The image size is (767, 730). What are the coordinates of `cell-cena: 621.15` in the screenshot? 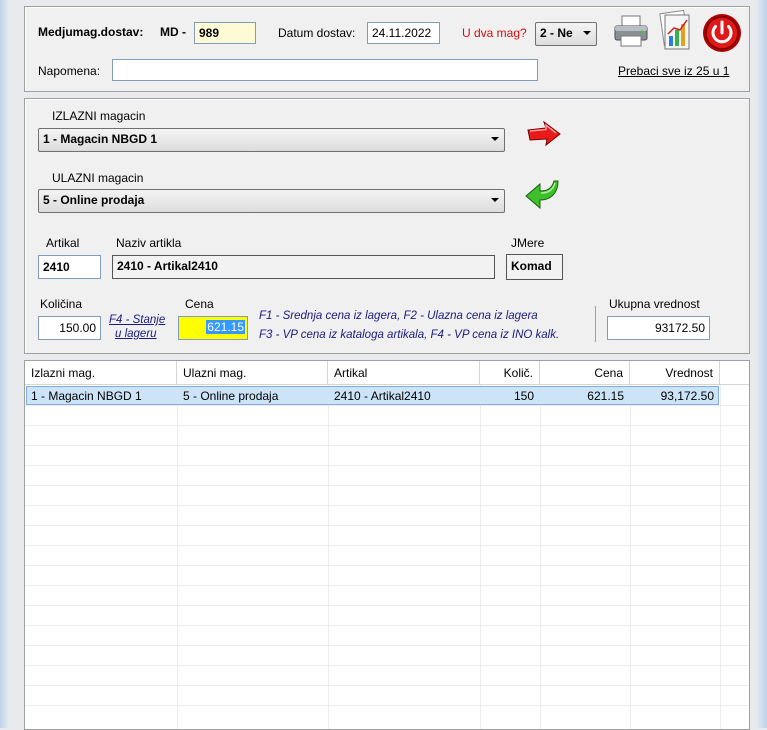 It's located at (605, 396).